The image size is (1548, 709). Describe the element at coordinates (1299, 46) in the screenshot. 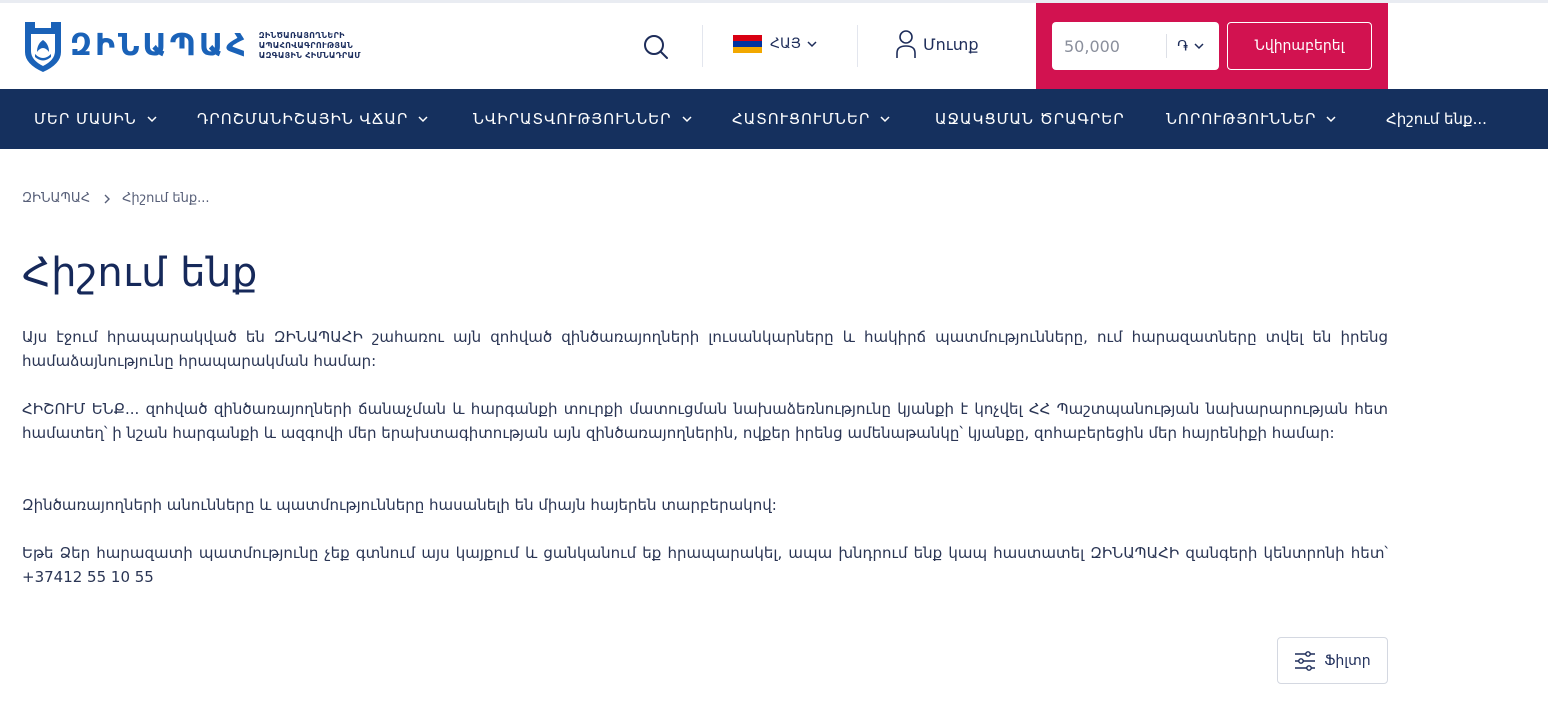

I see `donate-button: Նվիրաբերել` at that location.